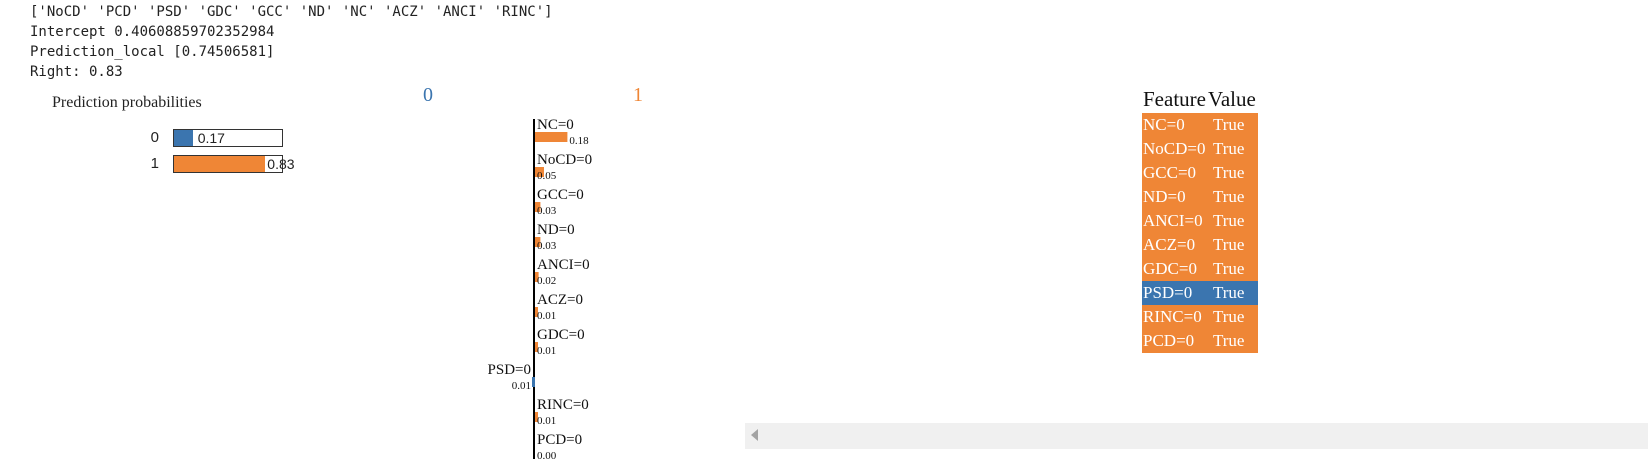  What do you see at coordinates (754, 435) in the screenshot?
I see `scroll-left-arrow-icon` at bounding box center [754, 435].